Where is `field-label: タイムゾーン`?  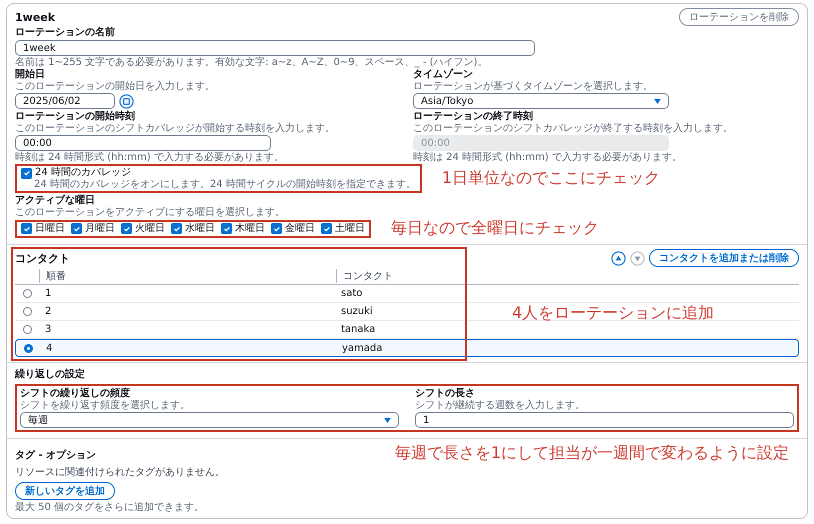 field-label: タイムゾーン is located at coordinates (443, 75).